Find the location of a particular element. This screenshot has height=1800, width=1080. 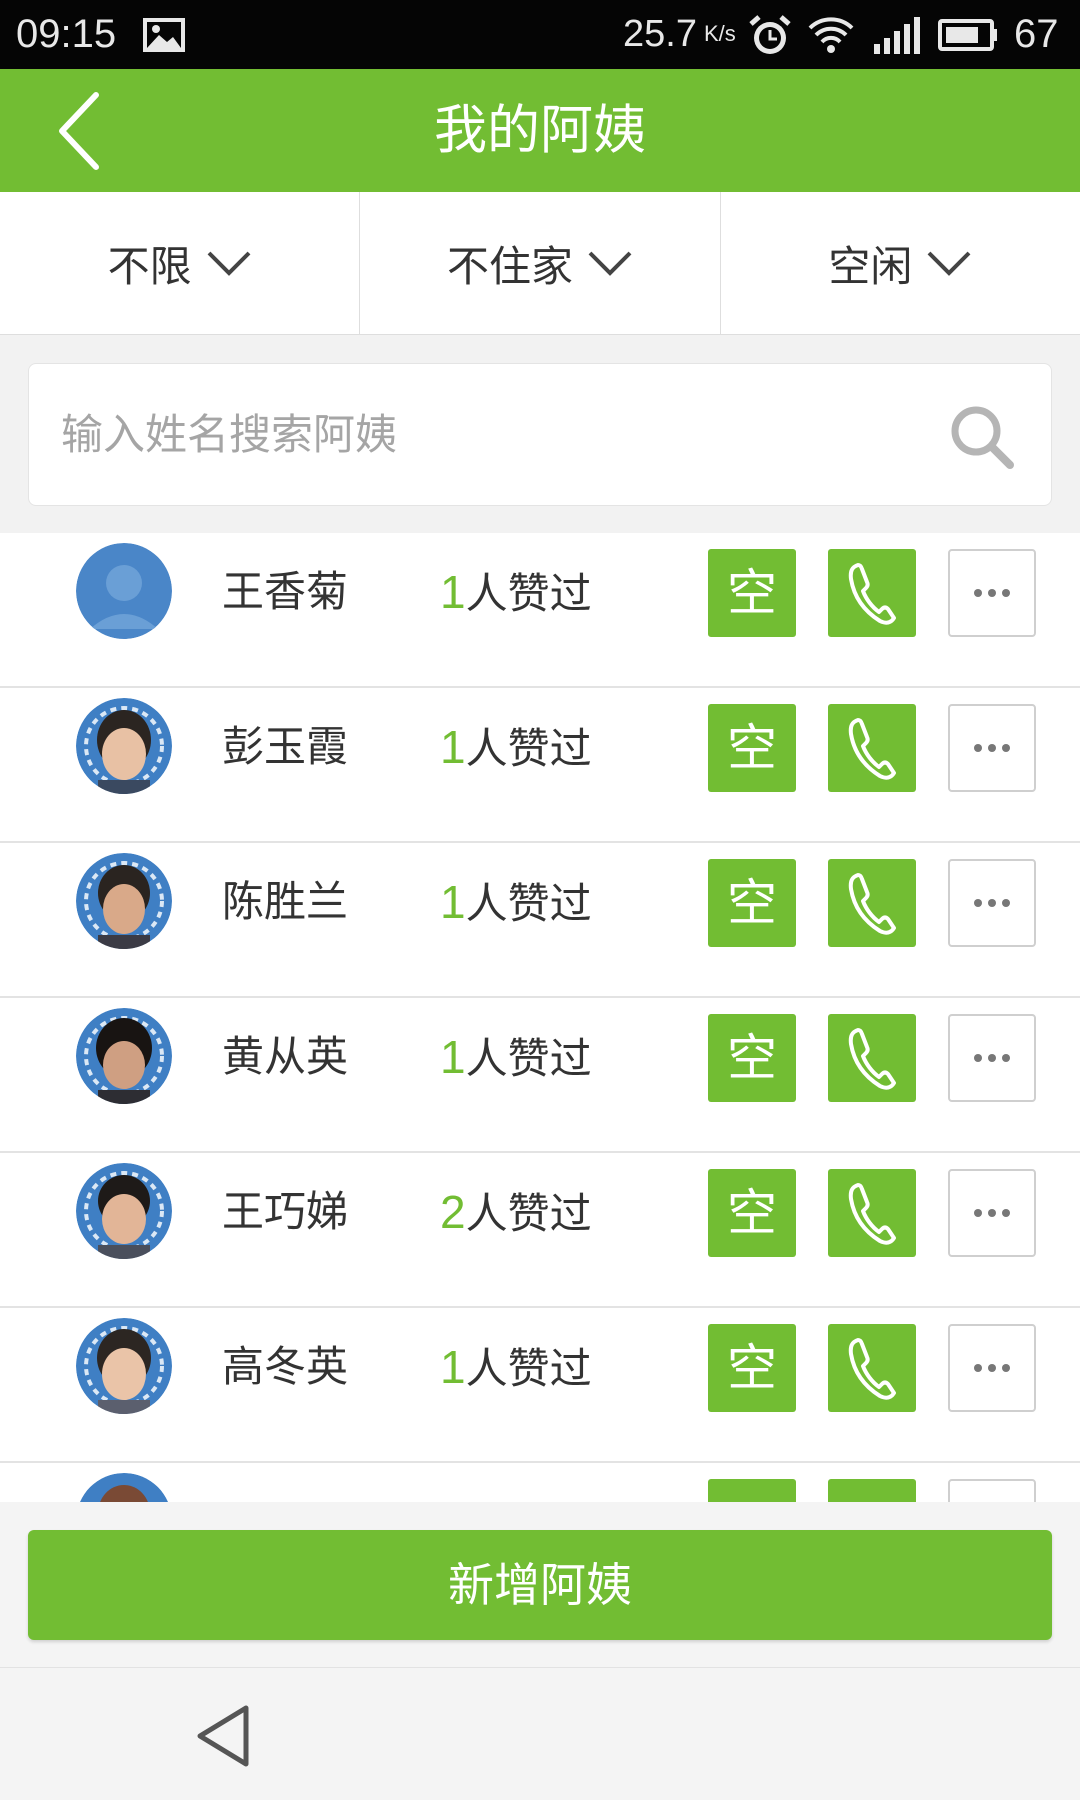

likes-text: 2人赞过 is located at coordinates (516, 1213).